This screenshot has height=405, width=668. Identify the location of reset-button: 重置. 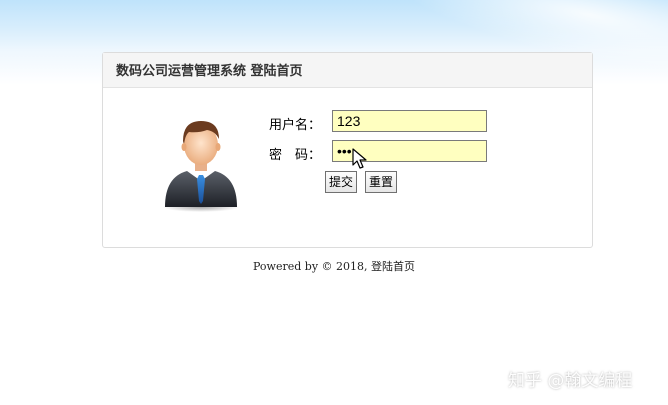
(381, 182).